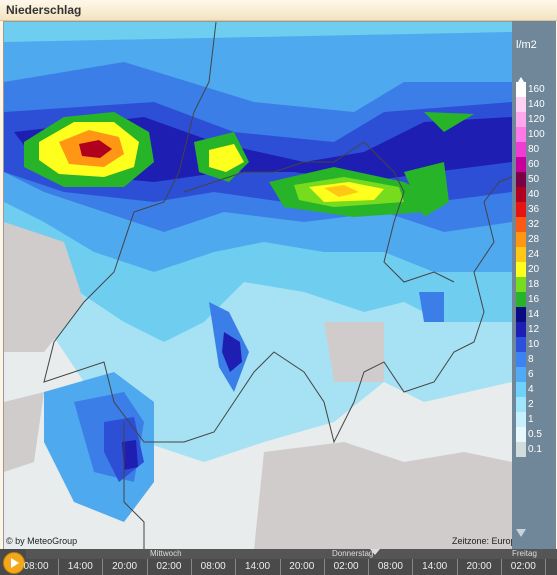 The image size is (557, 575). What do you see at coordinates (534, 179) in the screenshot?
I see `legend-label: 50` at bounding box center [534, 179].